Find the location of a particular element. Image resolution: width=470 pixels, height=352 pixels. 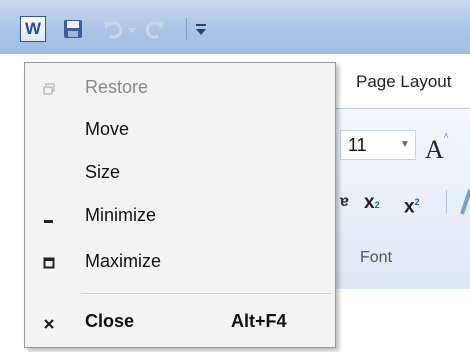

redo-icon is located at coordinates (155, 29).